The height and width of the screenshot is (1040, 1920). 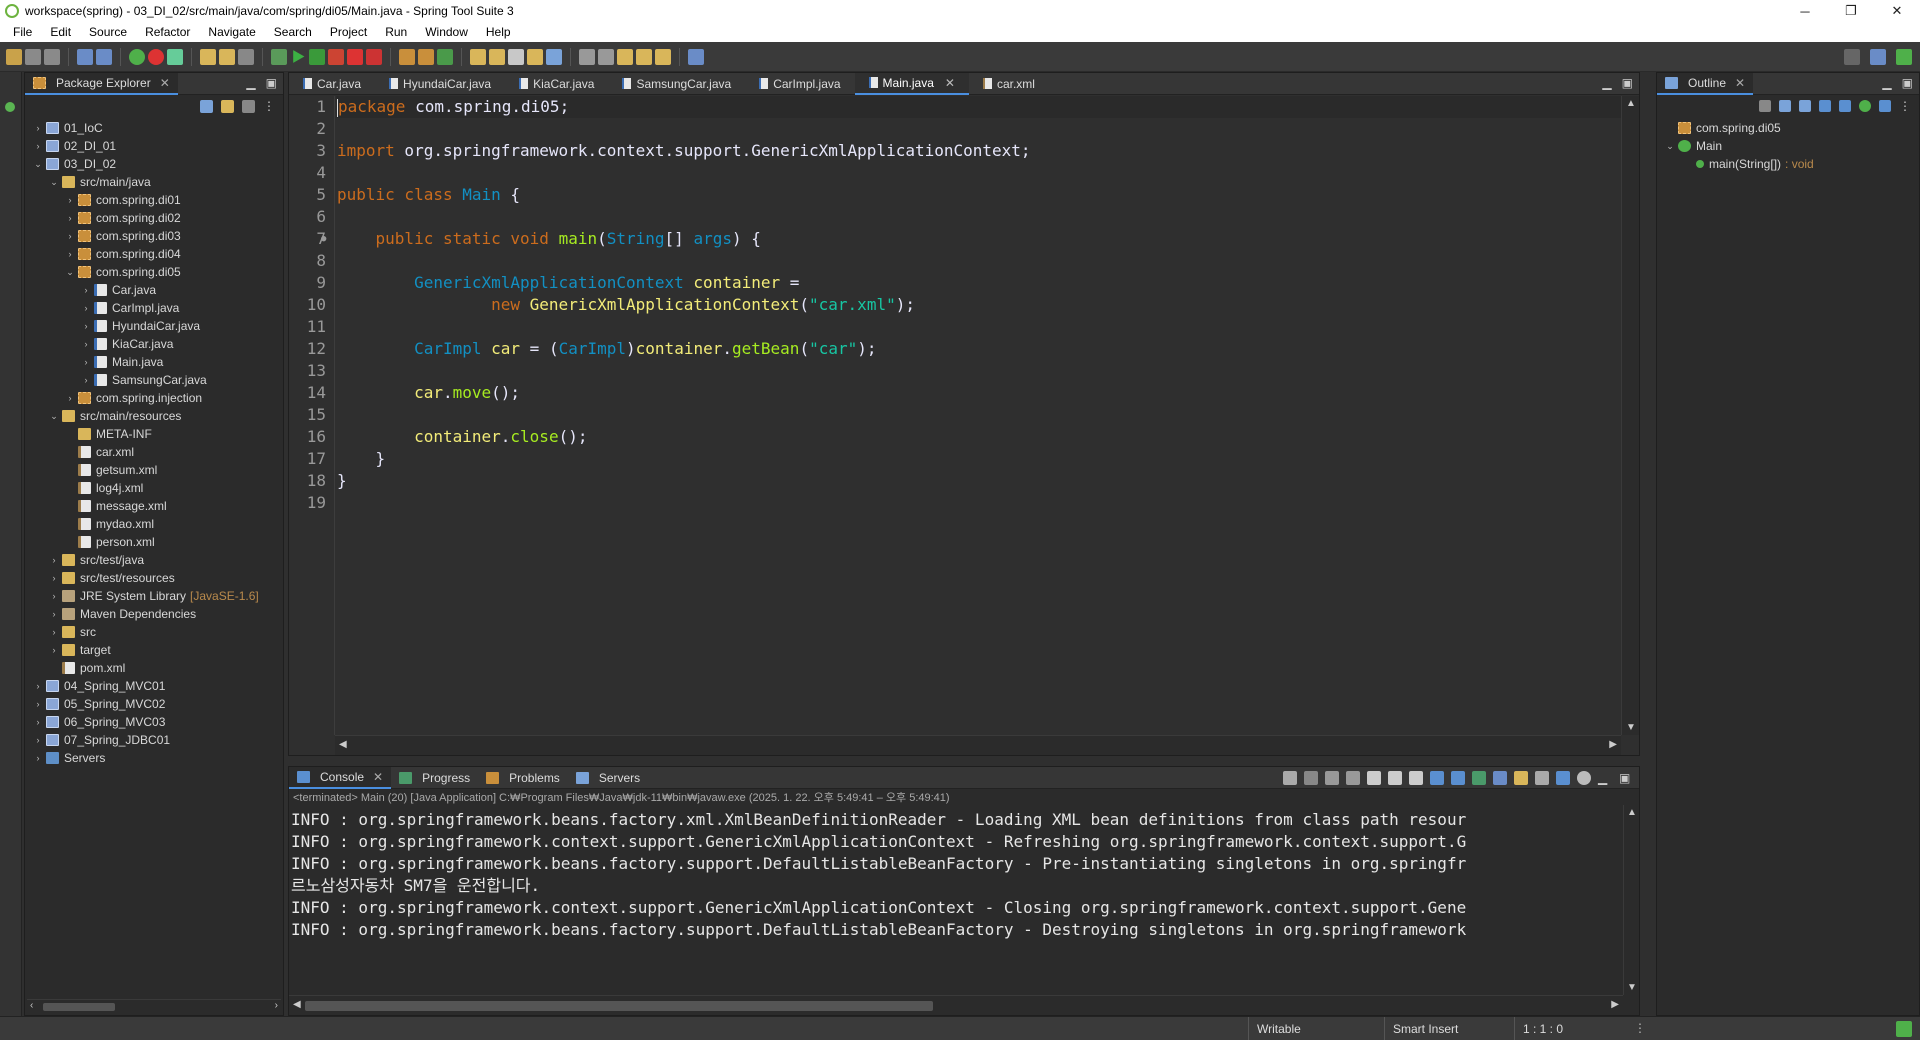 What do you see at coordinates (1500, 778) in the screenshot?
I see `display-console-icon` at bounding box center [1500, 778].